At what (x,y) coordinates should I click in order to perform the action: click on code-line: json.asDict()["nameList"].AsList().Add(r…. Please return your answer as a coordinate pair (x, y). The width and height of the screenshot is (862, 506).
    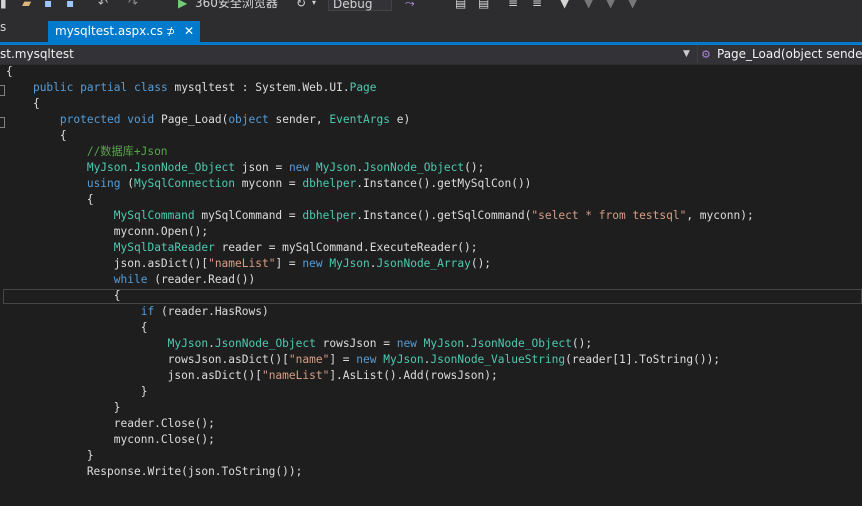
    Looking at the image, I should click on (252, 376).